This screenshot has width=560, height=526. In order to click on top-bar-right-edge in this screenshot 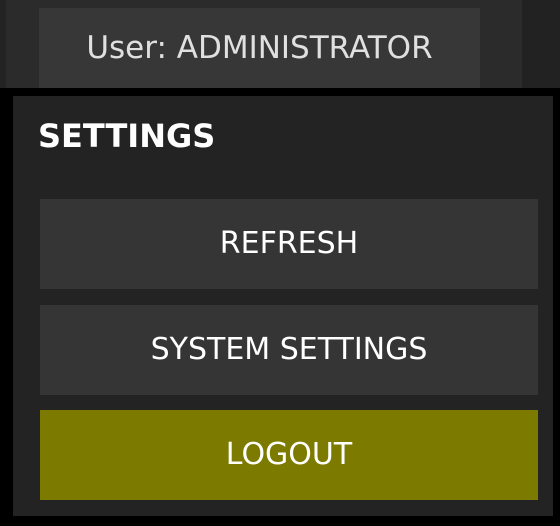, I will do `click(541, 44)`.